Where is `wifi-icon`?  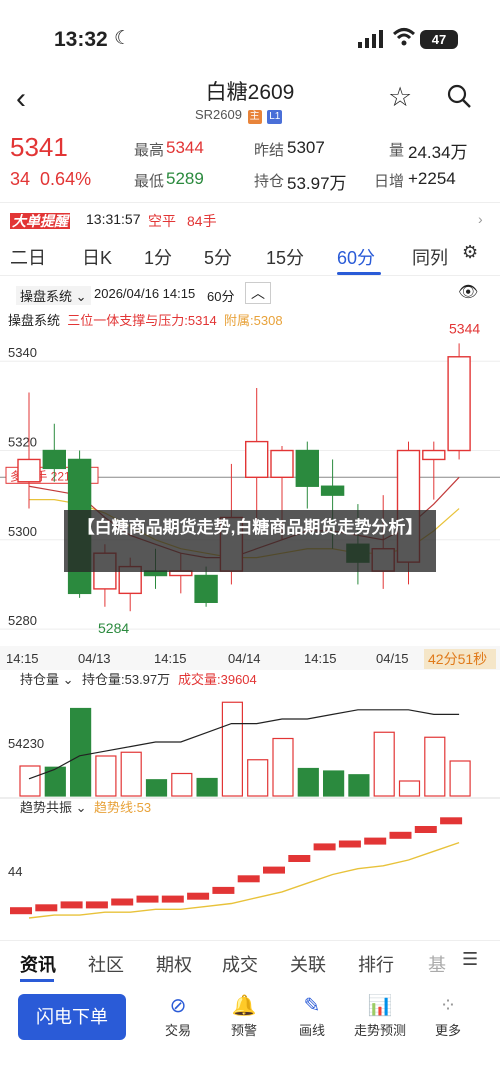 wifi-icon is located at coordinates (404, 40).